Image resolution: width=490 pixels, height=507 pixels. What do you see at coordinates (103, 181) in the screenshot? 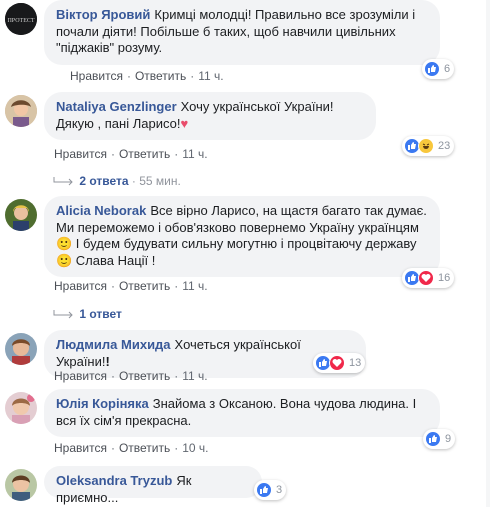
I see `replies-link: 2 ответа` at bounding box center [103, 181].